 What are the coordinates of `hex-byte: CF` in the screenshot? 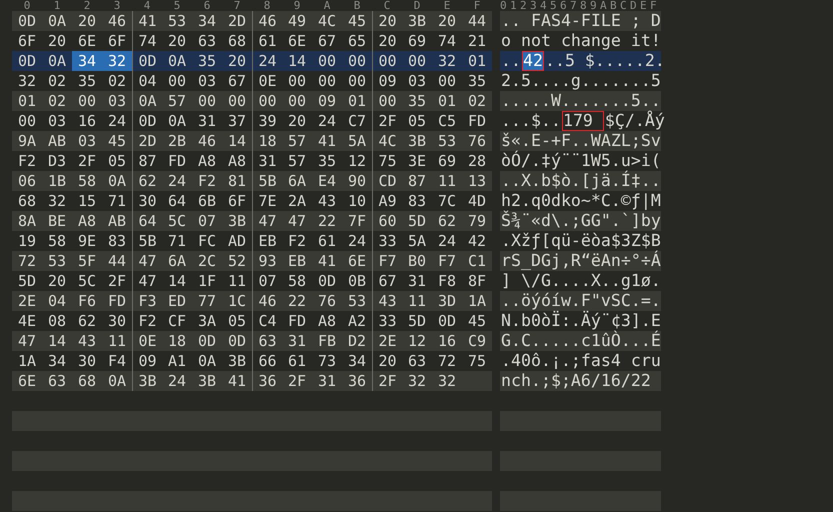 It's located at (177, 321).